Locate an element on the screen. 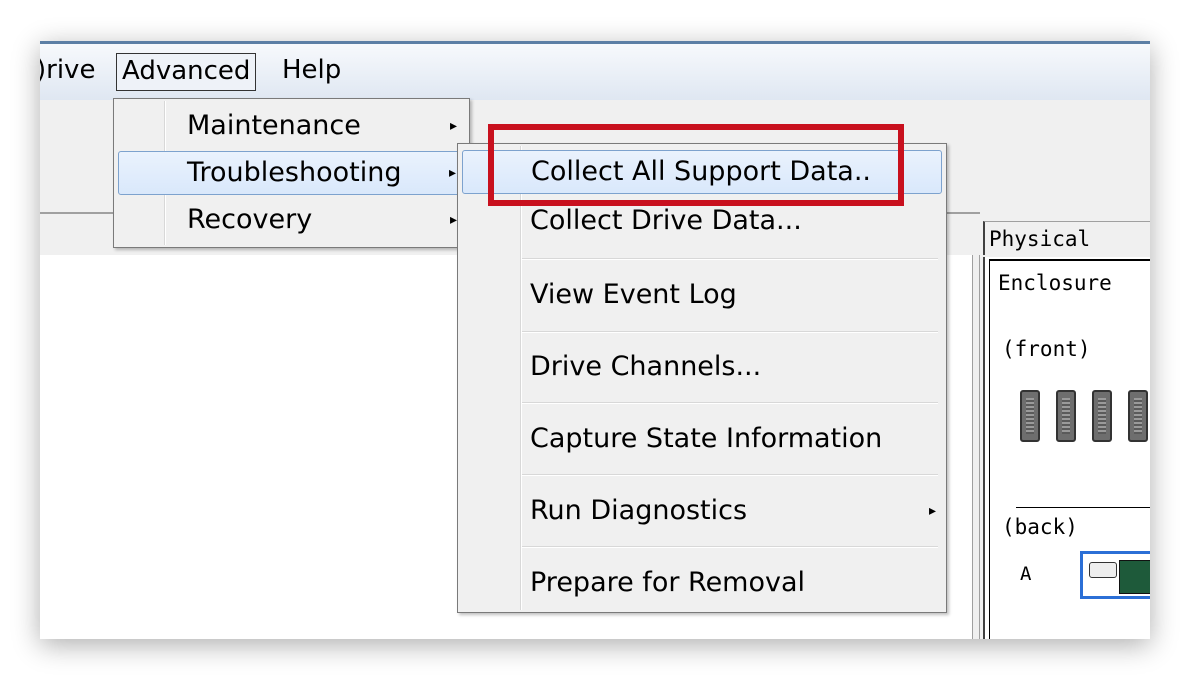 This screenshot has width=1190, height=678. back-label: (back) is located at coordinates (1040, 527).